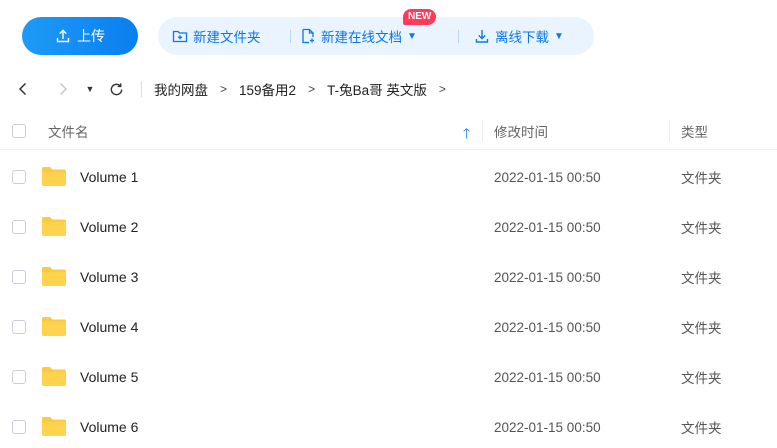 This screenshot has width=777, height=448. I want to click on action-bar: 新建文件夹 新建在线文档 ▼ 离线下载 ▼, so click(376, 36).